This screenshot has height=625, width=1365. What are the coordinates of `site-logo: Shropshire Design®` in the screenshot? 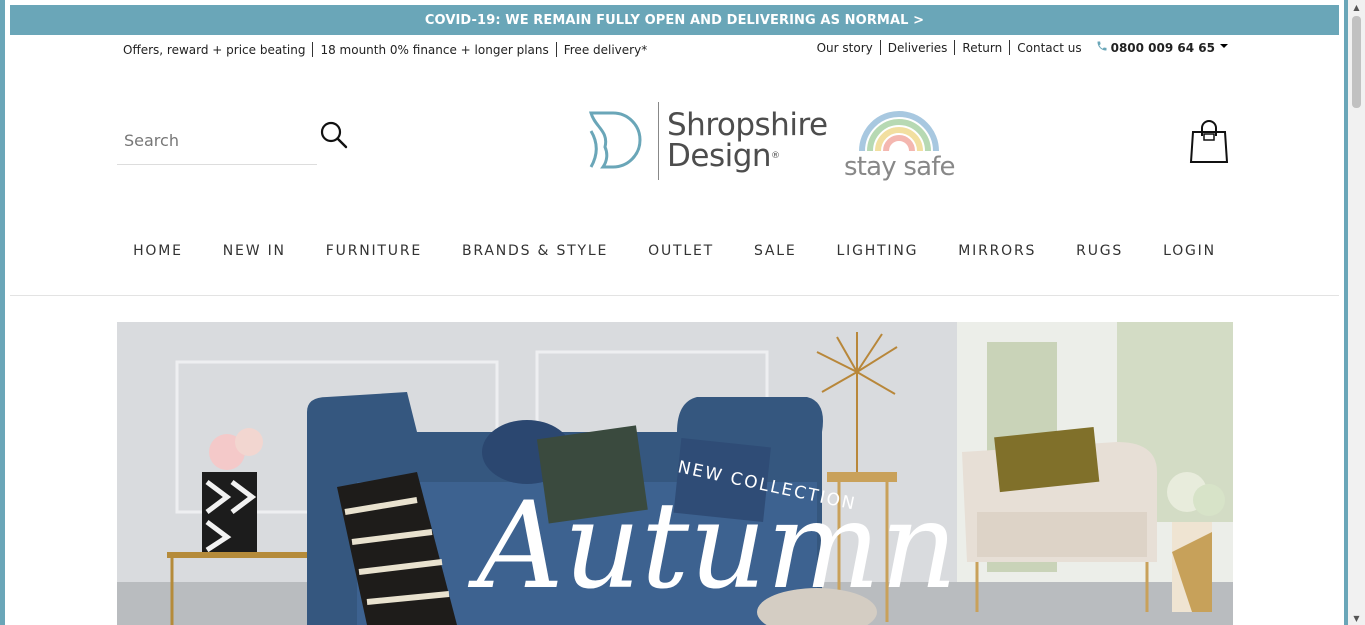 It's located at (706, 142).